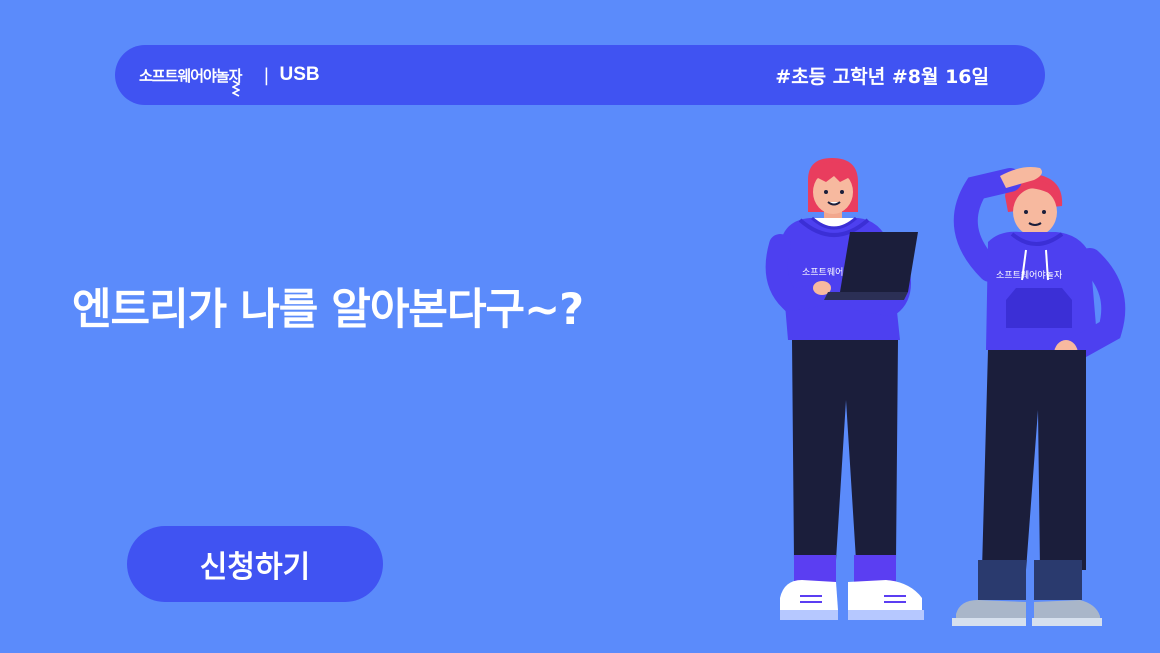  Describe the element at coordinates (580, 75) in the screenshot. I see `top-banner: 소프트웨어야놀자 | USB #초등 고학년 #8월 16일` at that location.